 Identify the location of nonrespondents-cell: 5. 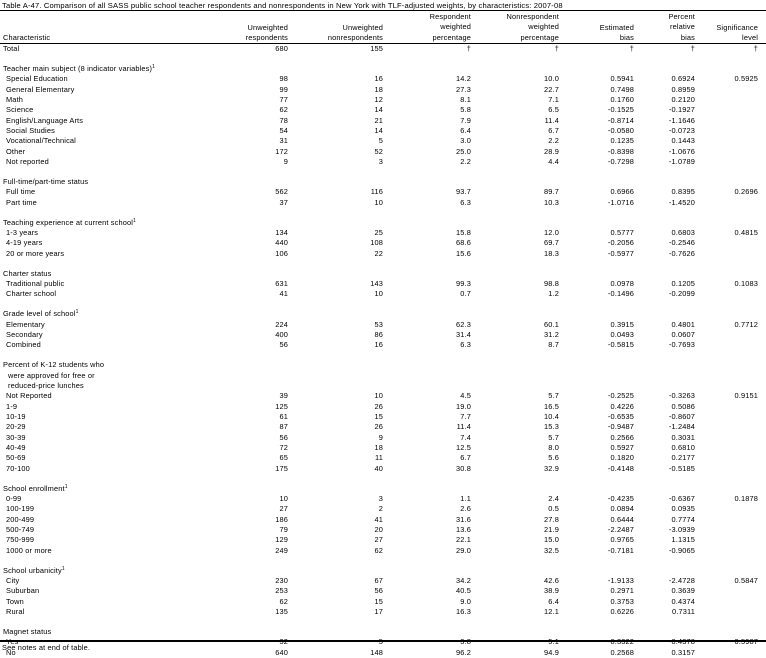
(380, 141).